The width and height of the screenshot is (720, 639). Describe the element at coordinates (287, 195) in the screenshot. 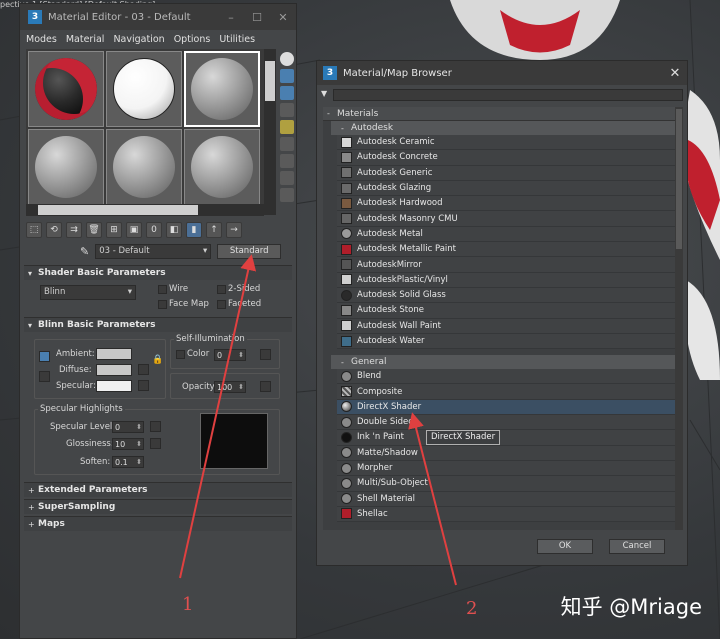

I see `material-map-navigator-icon` at that location.